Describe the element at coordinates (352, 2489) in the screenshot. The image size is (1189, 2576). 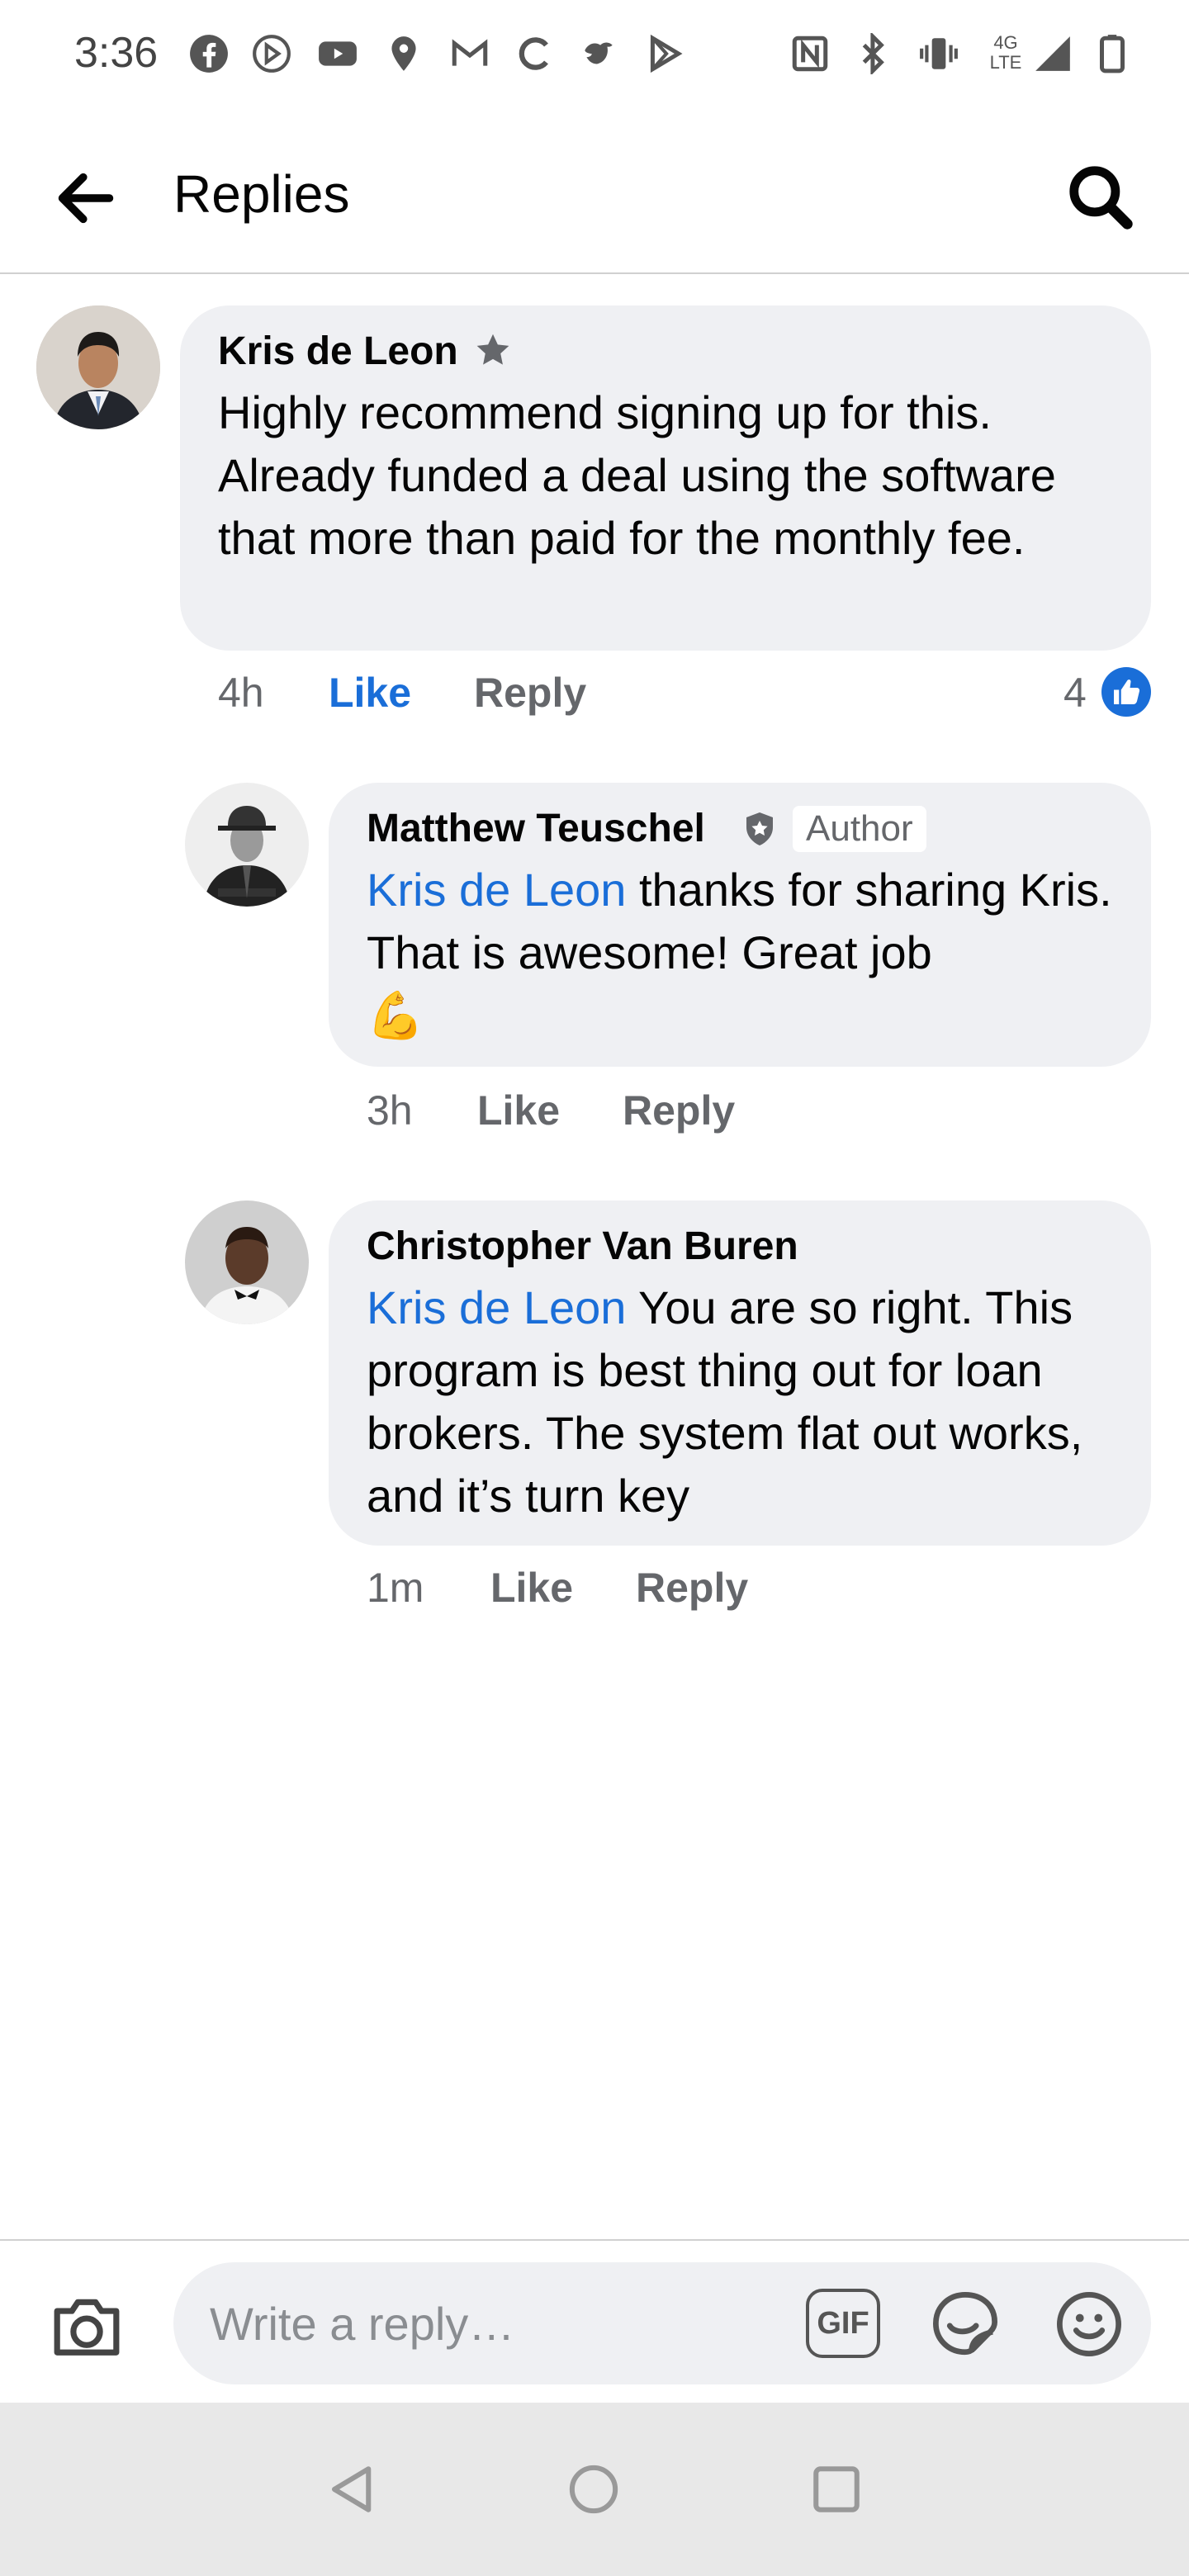
I see `back-nav-icon` at that location.